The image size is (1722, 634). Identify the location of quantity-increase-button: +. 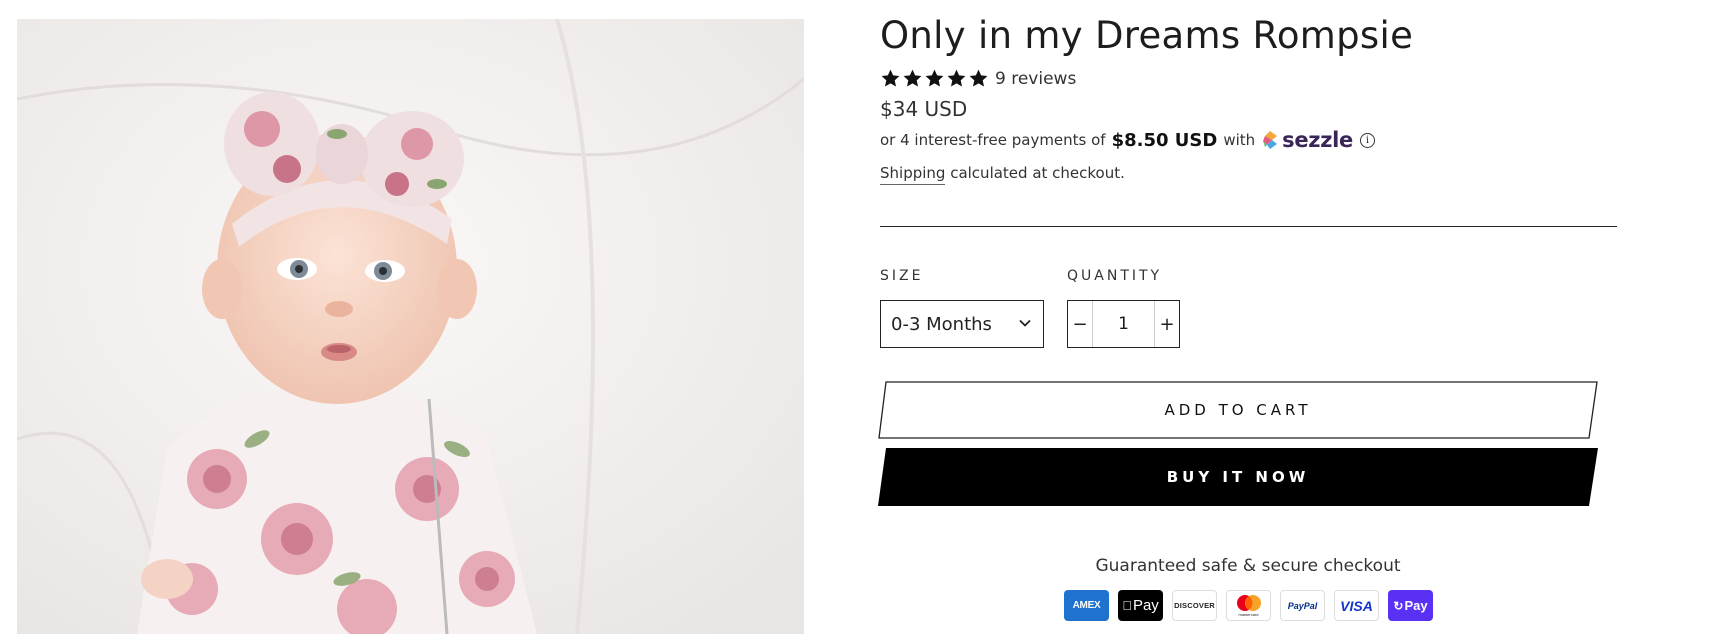
(1166, 324).